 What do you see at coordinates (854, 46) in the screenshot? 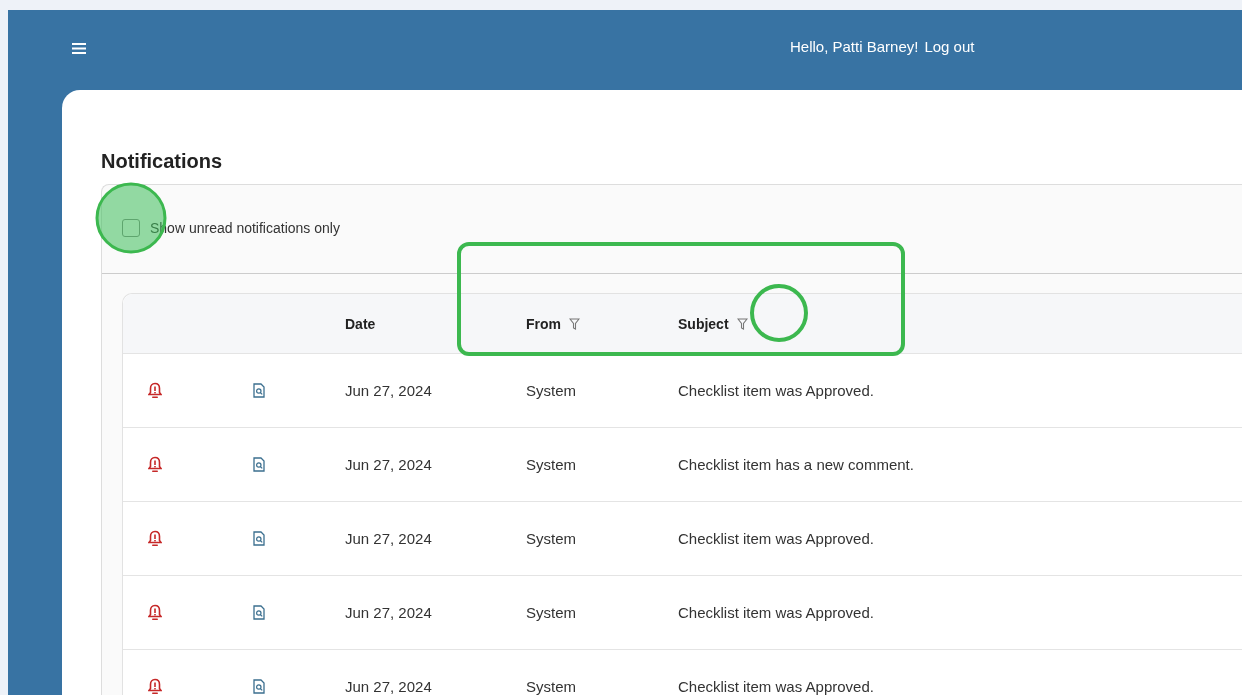
I see `greeting: Hello, Patti Barney!` at bounding box center [854, 46].